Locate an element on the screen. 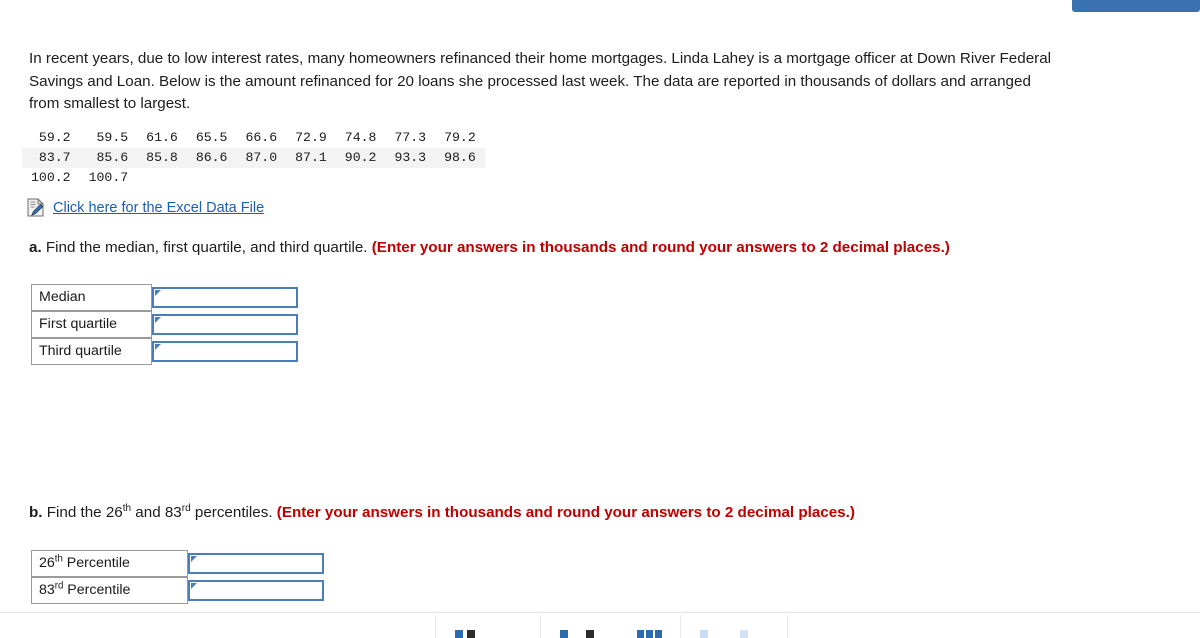 The image size is (1200, 638). answer-input-cell-26th-percentile is located at coordinates (256, 563).